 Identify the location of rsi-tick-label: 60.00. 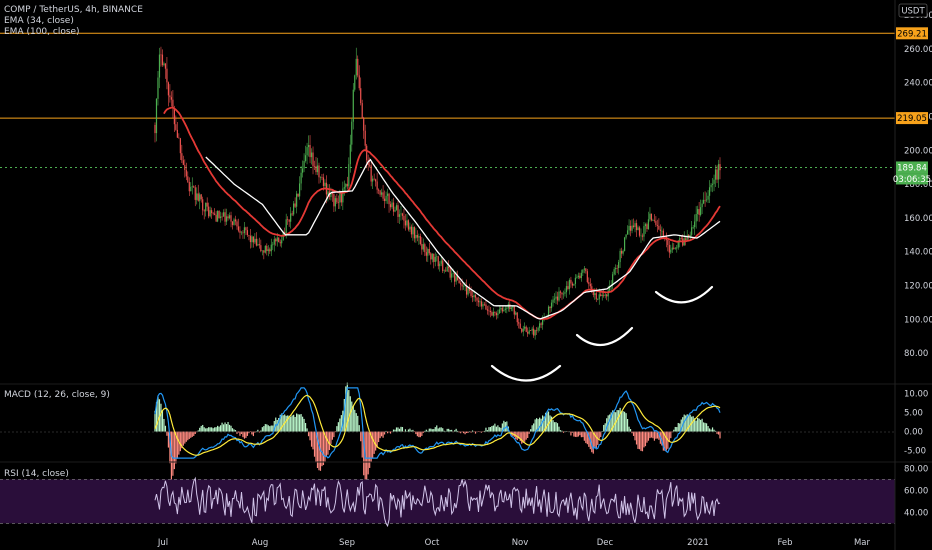
(916, 491).